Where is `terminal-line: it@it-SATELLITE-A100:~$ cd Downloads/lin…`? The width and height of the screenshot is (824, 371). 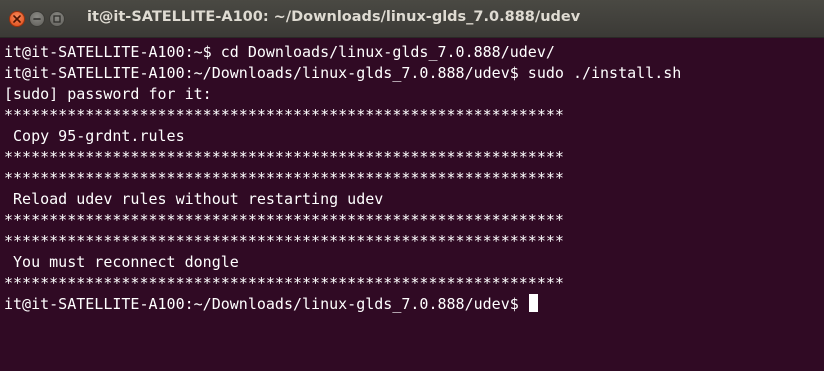 terminal-line: it@it-SATELLITE-A100:~$ cd Downloads/lin… is located at coordinates (279, 52).